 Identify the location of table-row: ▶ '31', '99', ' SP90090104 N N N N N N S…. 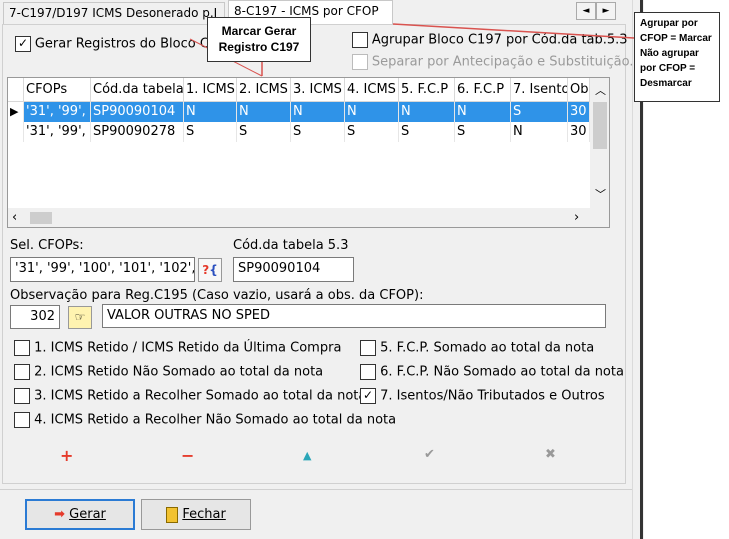
(299, 112).